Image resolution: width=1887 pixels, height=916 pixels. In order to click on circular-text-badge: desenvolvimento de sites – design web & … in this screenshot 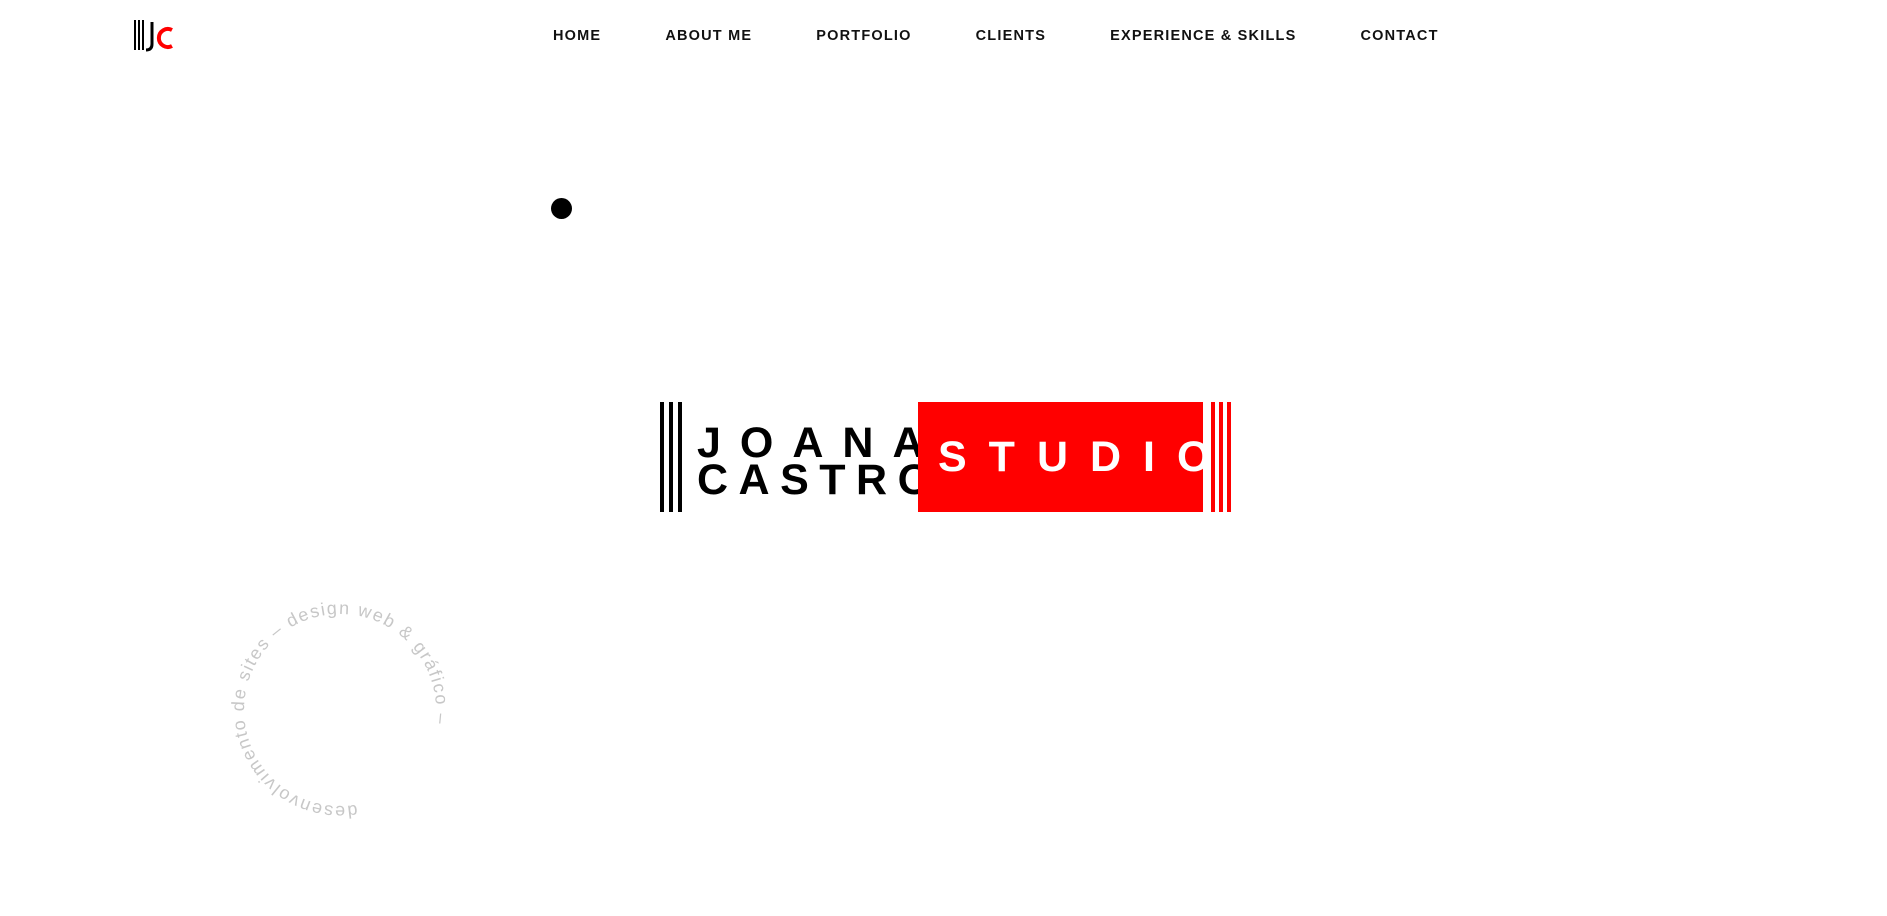, I will do `click(340, 710)`.